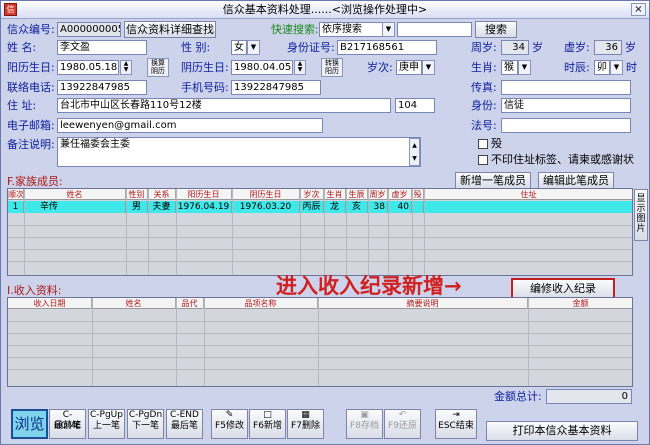  I want to click on save-label: F8存档, so click(364, 426).